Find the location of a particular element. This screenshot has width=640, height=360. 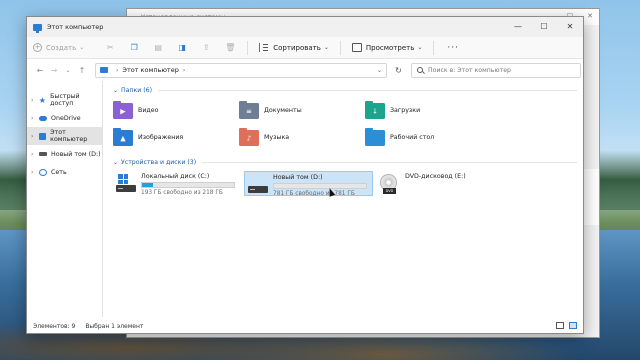

breadcrumb-this-pc: Этот компьютер is located at coordinates (150, 70).